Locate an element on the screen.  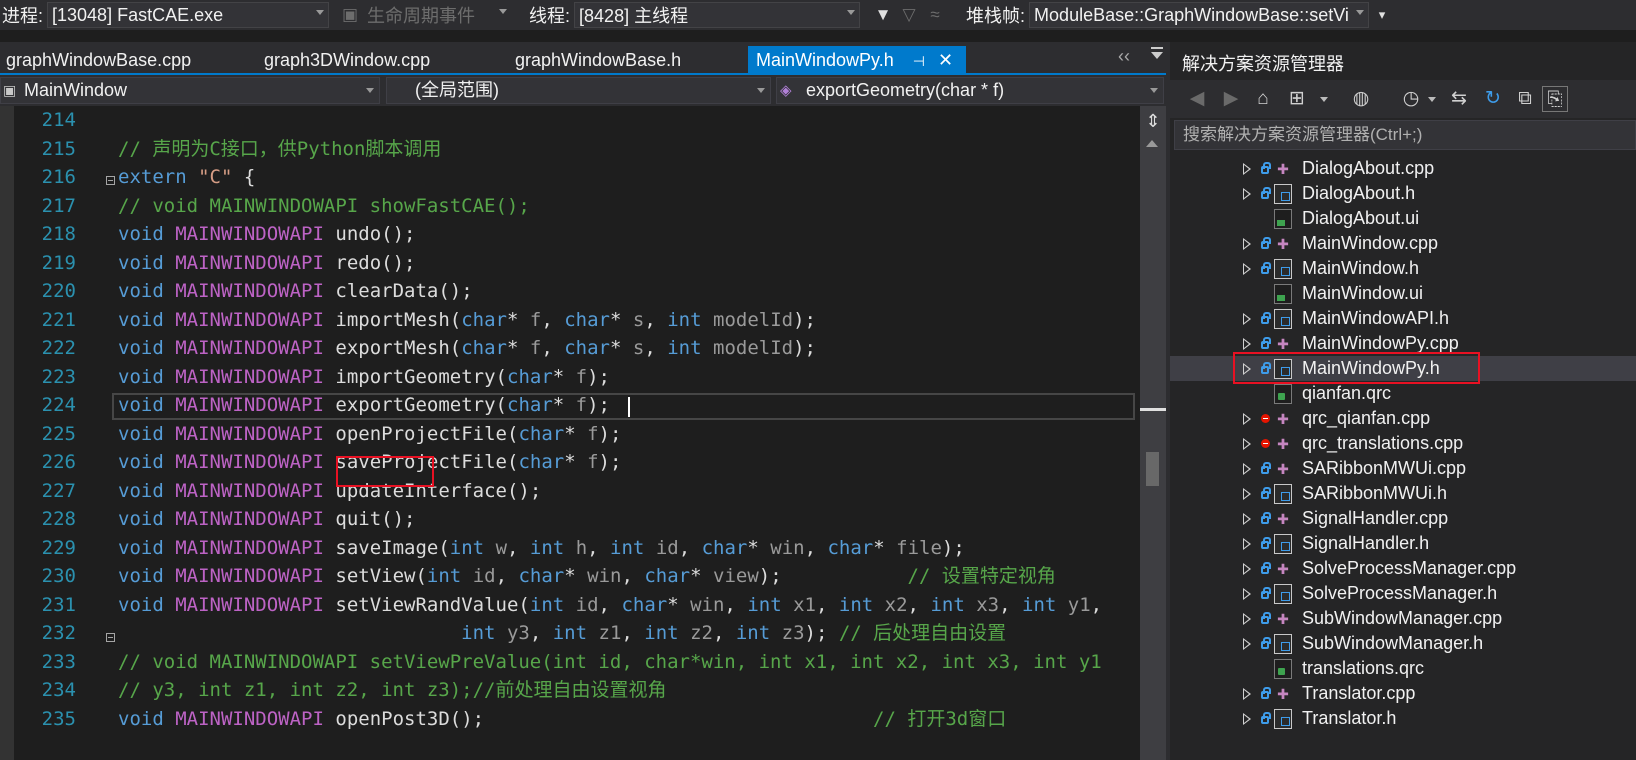
tree-item: MainWindowAPI.h is located at coordinates (1403, 318).